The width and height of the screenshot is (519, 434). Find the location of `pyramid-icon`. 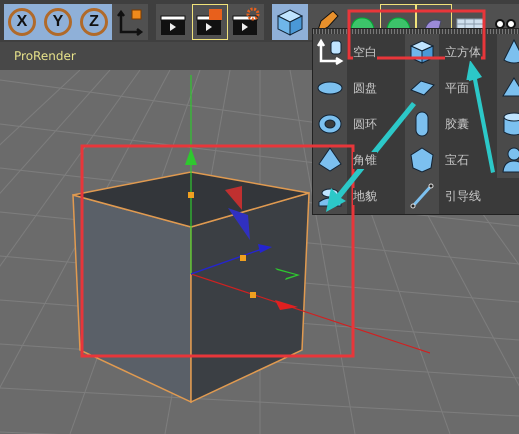

pyramid-icon is located at coordinates (330, 160).